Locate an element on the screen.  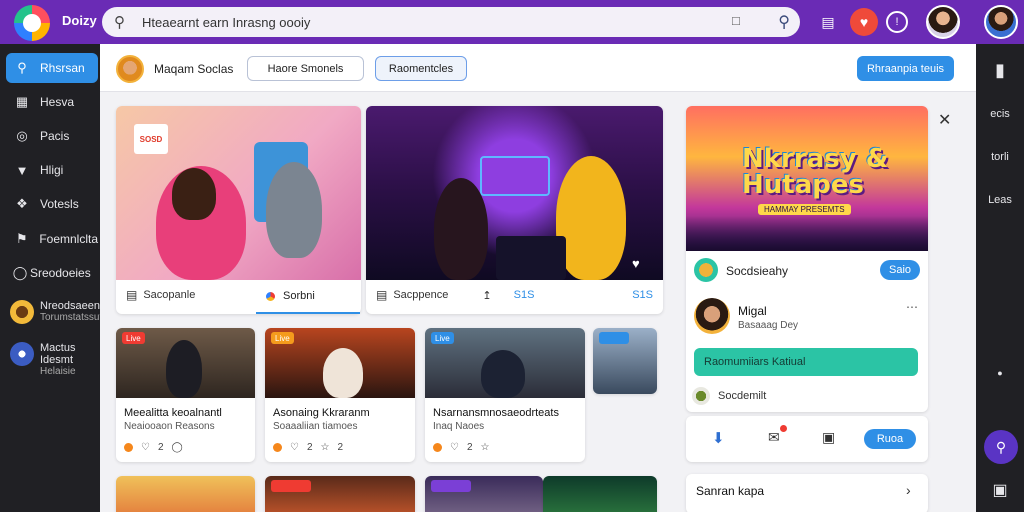
search-bar: ⚲ □ ⚲ is located at coordinates (451, 22).